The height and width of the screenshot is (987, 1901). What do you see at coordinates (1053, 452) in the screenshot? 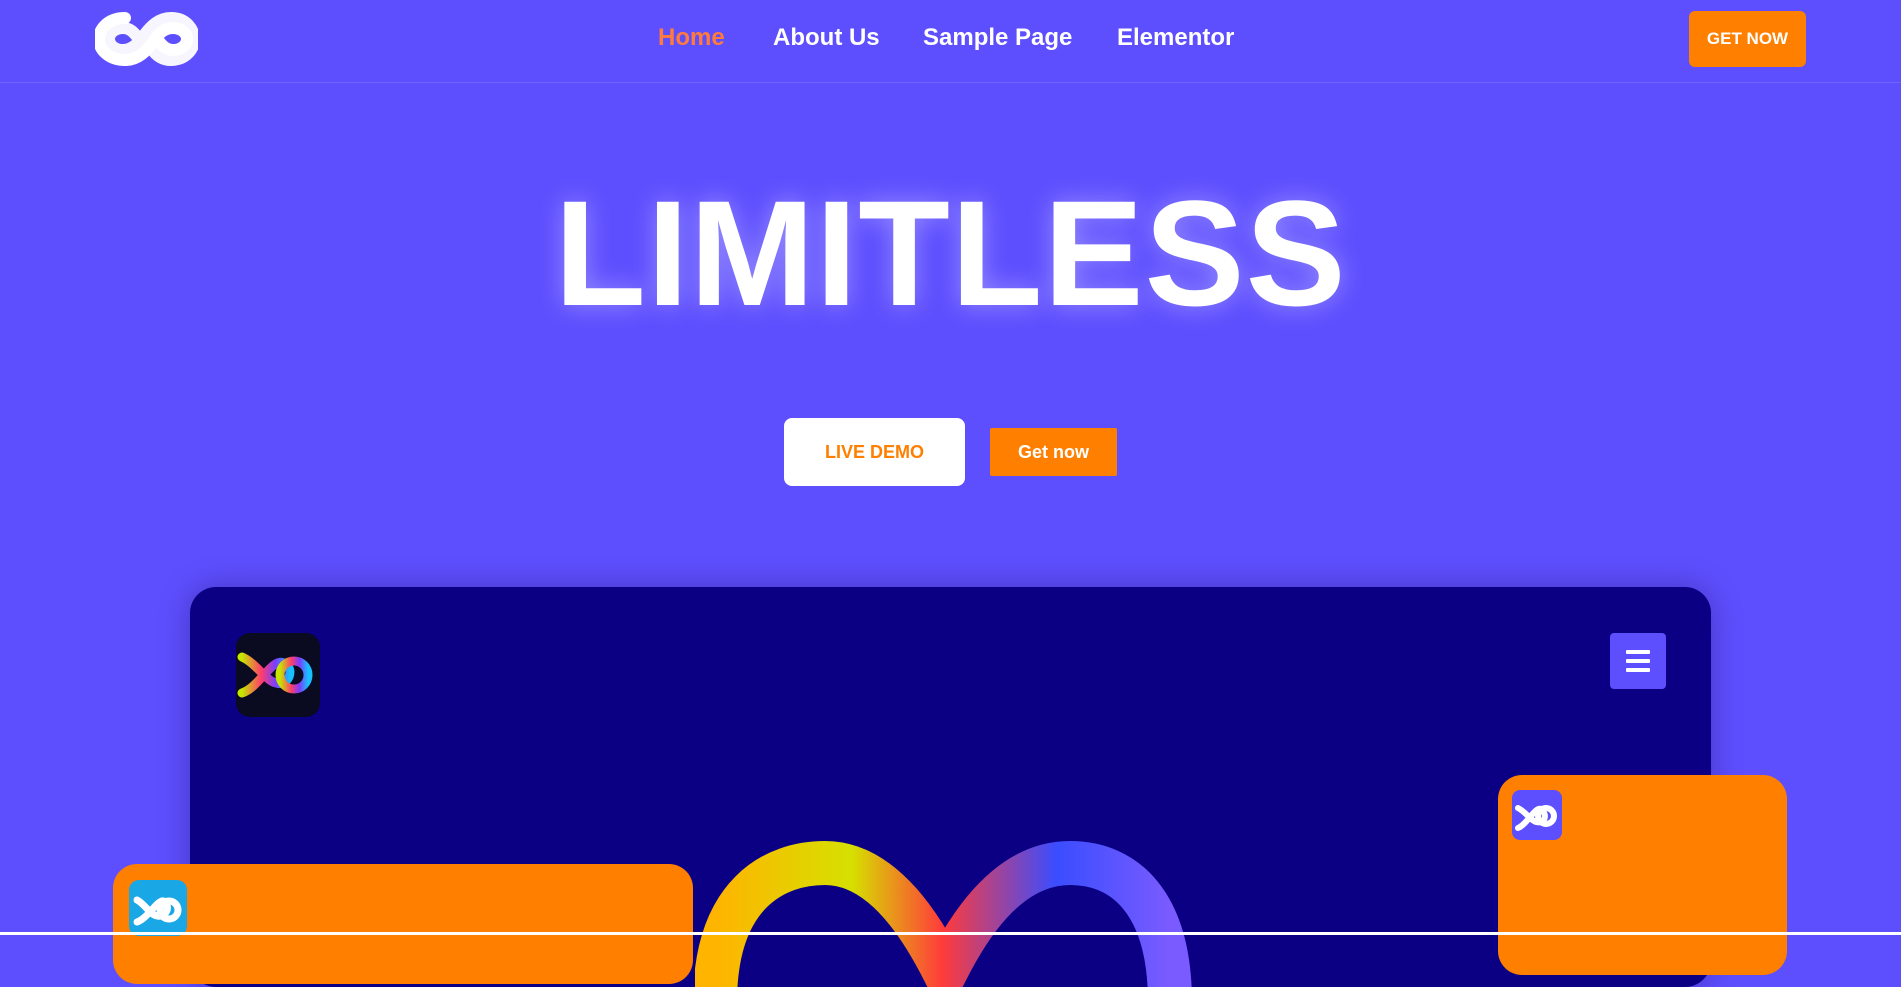
I see `get-now-button: Get now` at bounding box center [1053, 452].